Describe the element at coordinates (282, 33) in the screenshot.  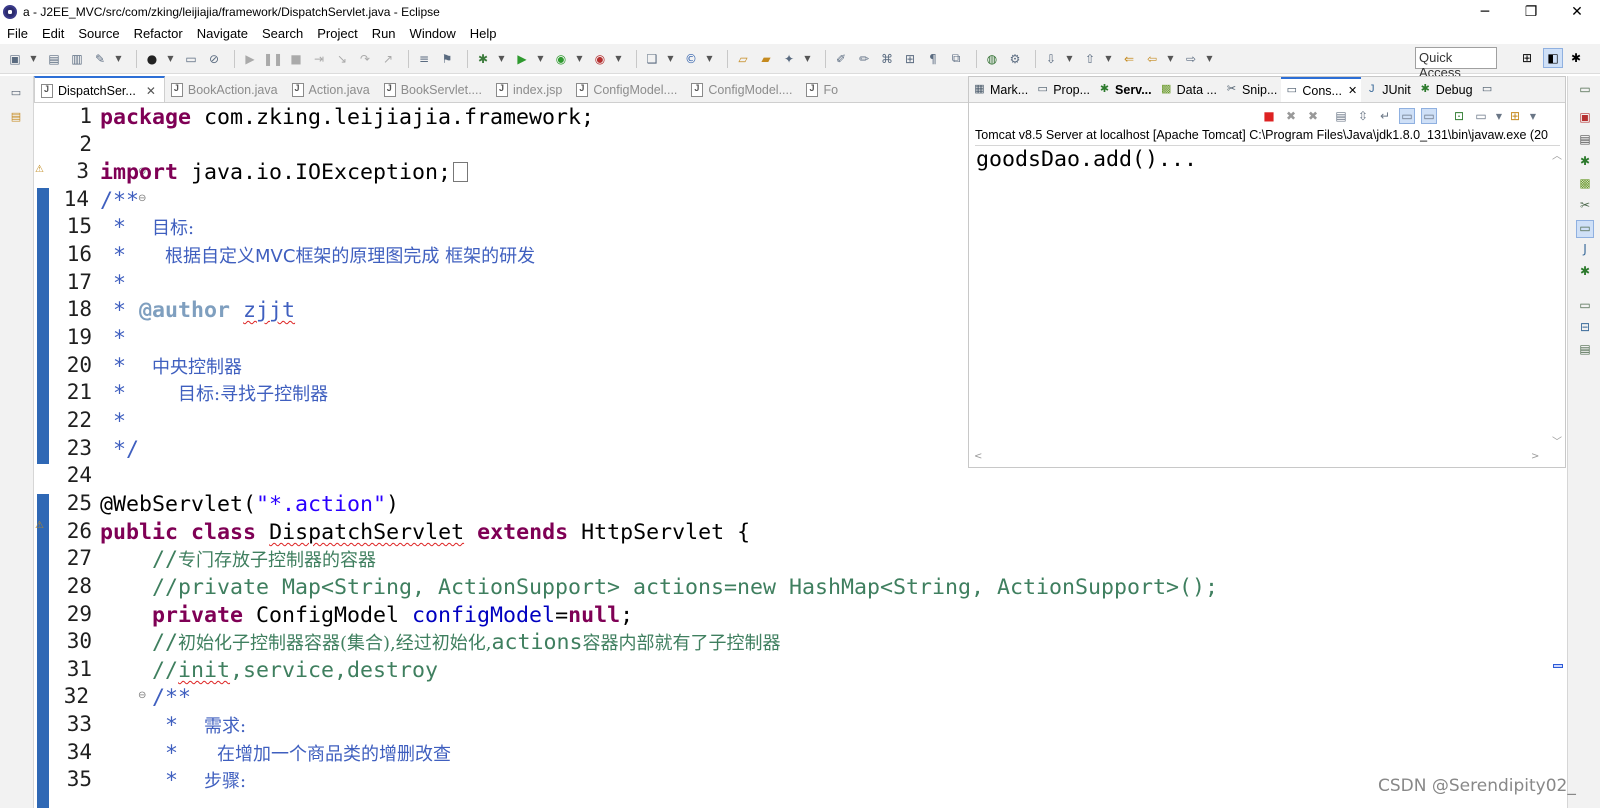
I see `menu-search: Search` at that location.